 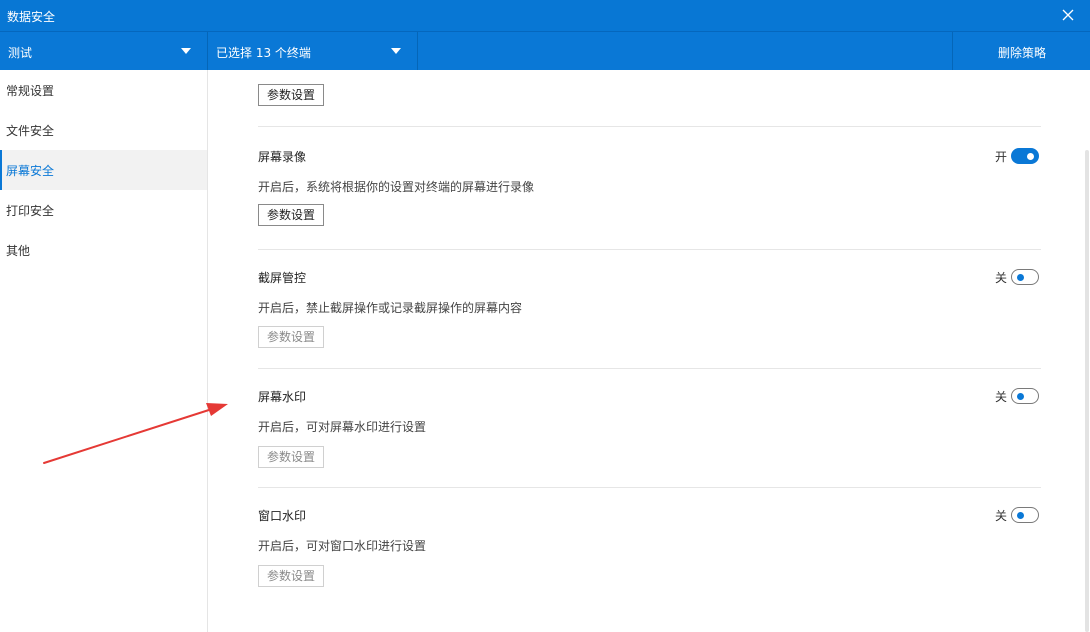 What do you see at coordinates (103, 250) in the screenshot?
I see `sidebar-item-other: 其他` at bounding box center [103, 250].